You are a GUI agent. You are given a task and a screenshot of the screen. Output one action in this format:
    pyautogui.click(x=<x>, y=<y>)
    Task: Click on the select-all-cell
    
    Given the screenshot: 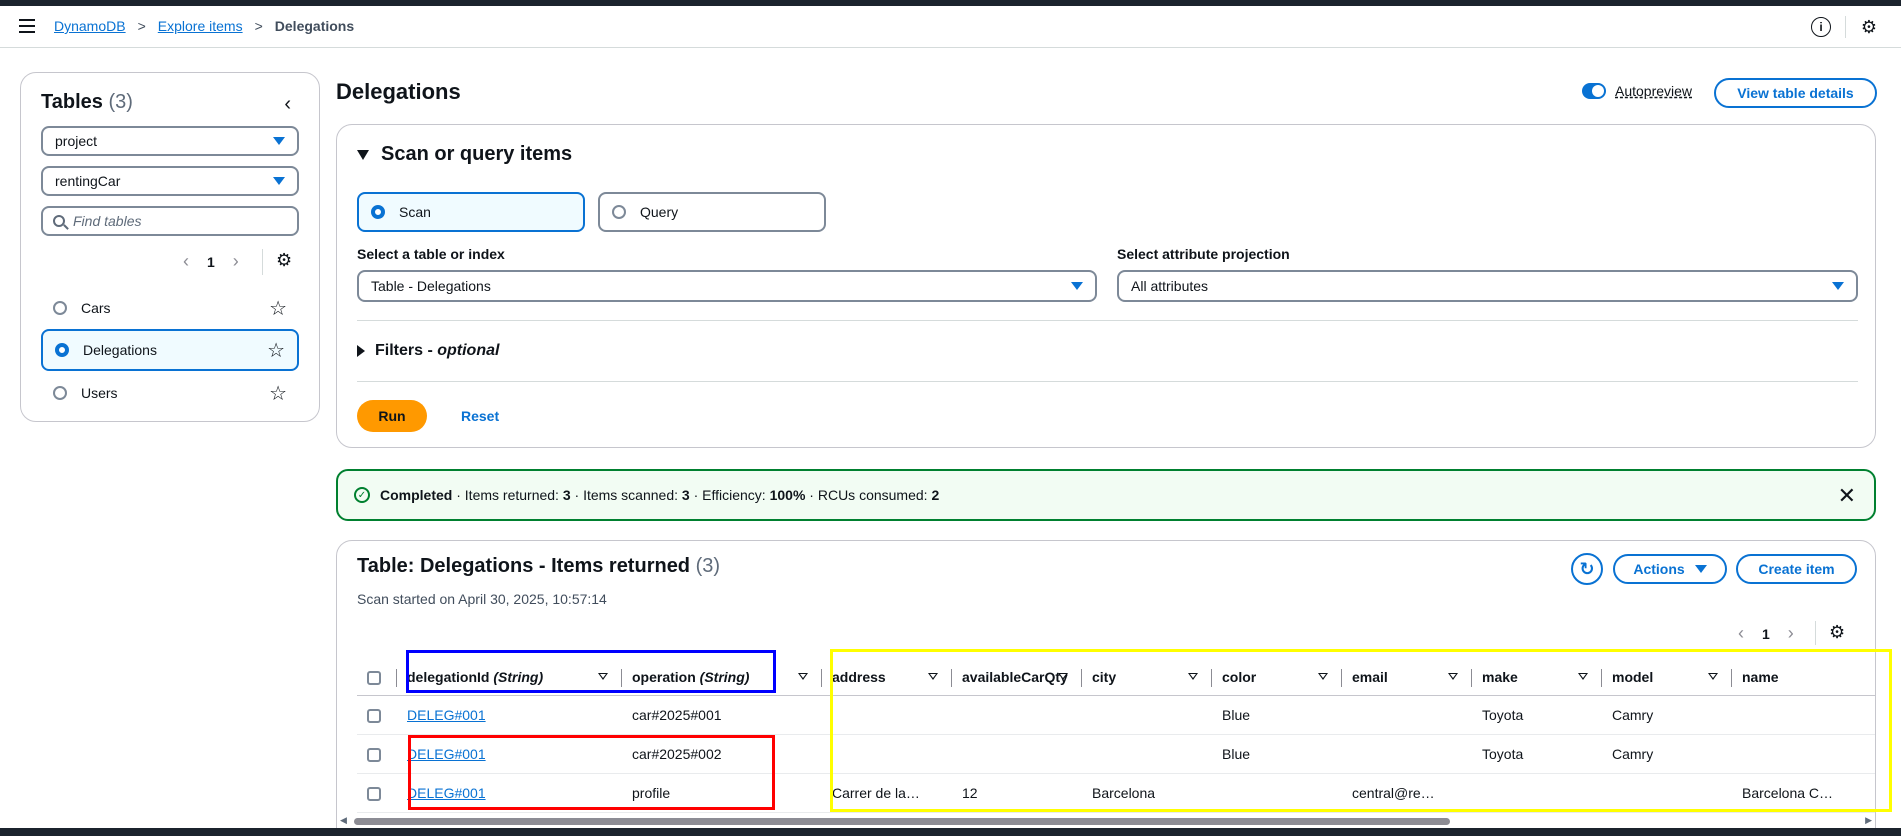 What is the action you would take?
    pyautogui.click(x=377, y=677)
    